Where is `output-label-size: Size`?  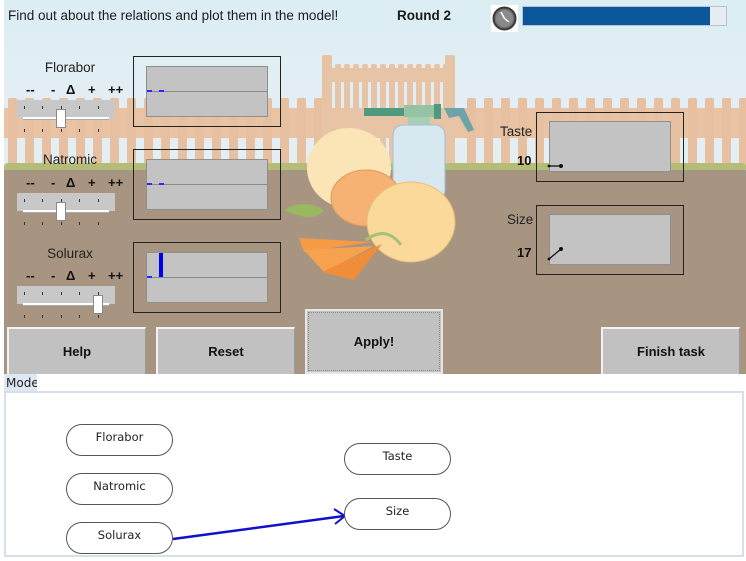
output-label-size: Size is located at coordinates (520, 219).